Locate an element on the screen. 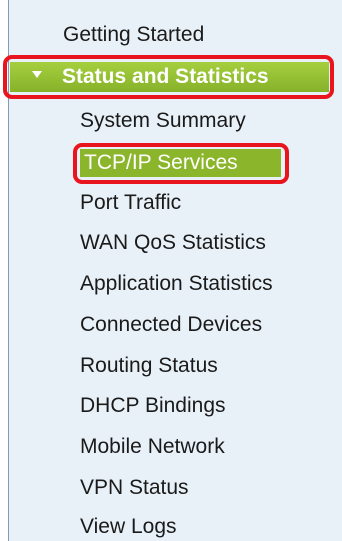  nav-item-system-summary: System Summary is located at coordinates (163, 121).